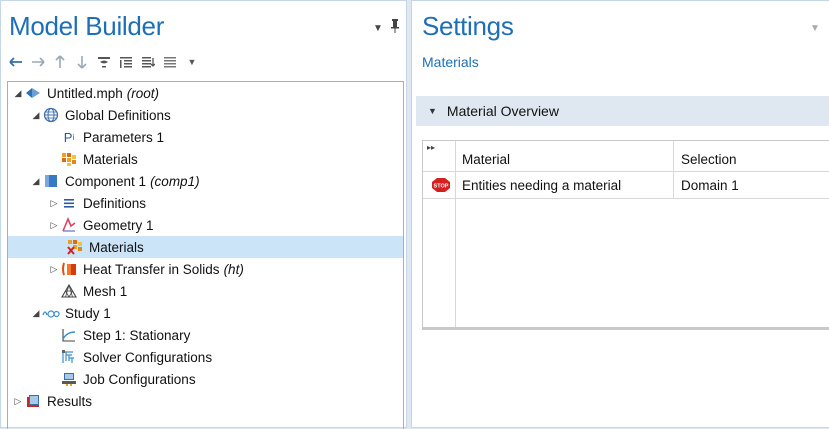 Image resolution: width=829 pixels, height=429 pixels. What do you see at coordinates (69, 159) in the screenshot?
I see `materials-icon` at bounding box center [69, 159].